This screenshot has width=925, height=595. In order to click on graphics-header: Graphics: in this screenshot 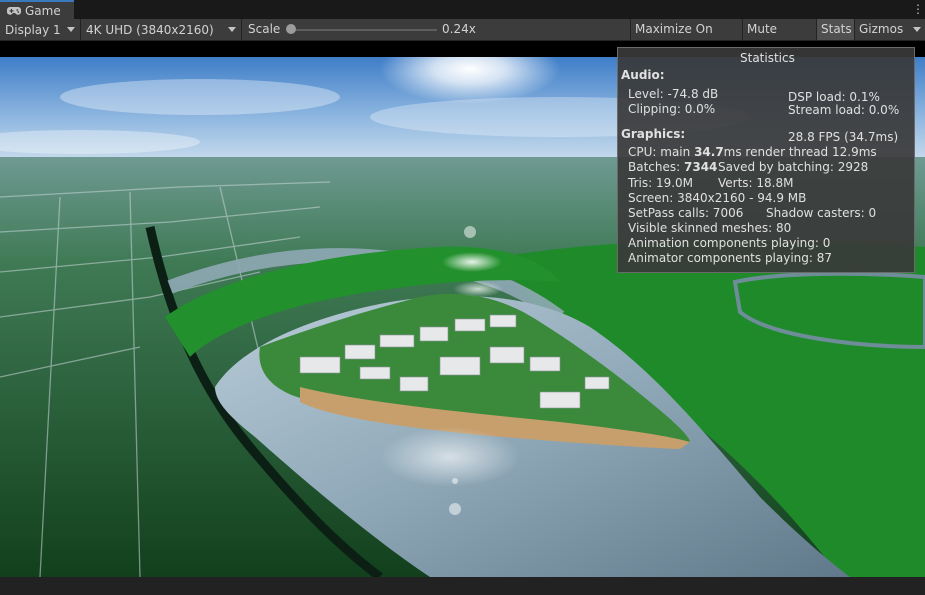, I will do `click(653, 134)`.